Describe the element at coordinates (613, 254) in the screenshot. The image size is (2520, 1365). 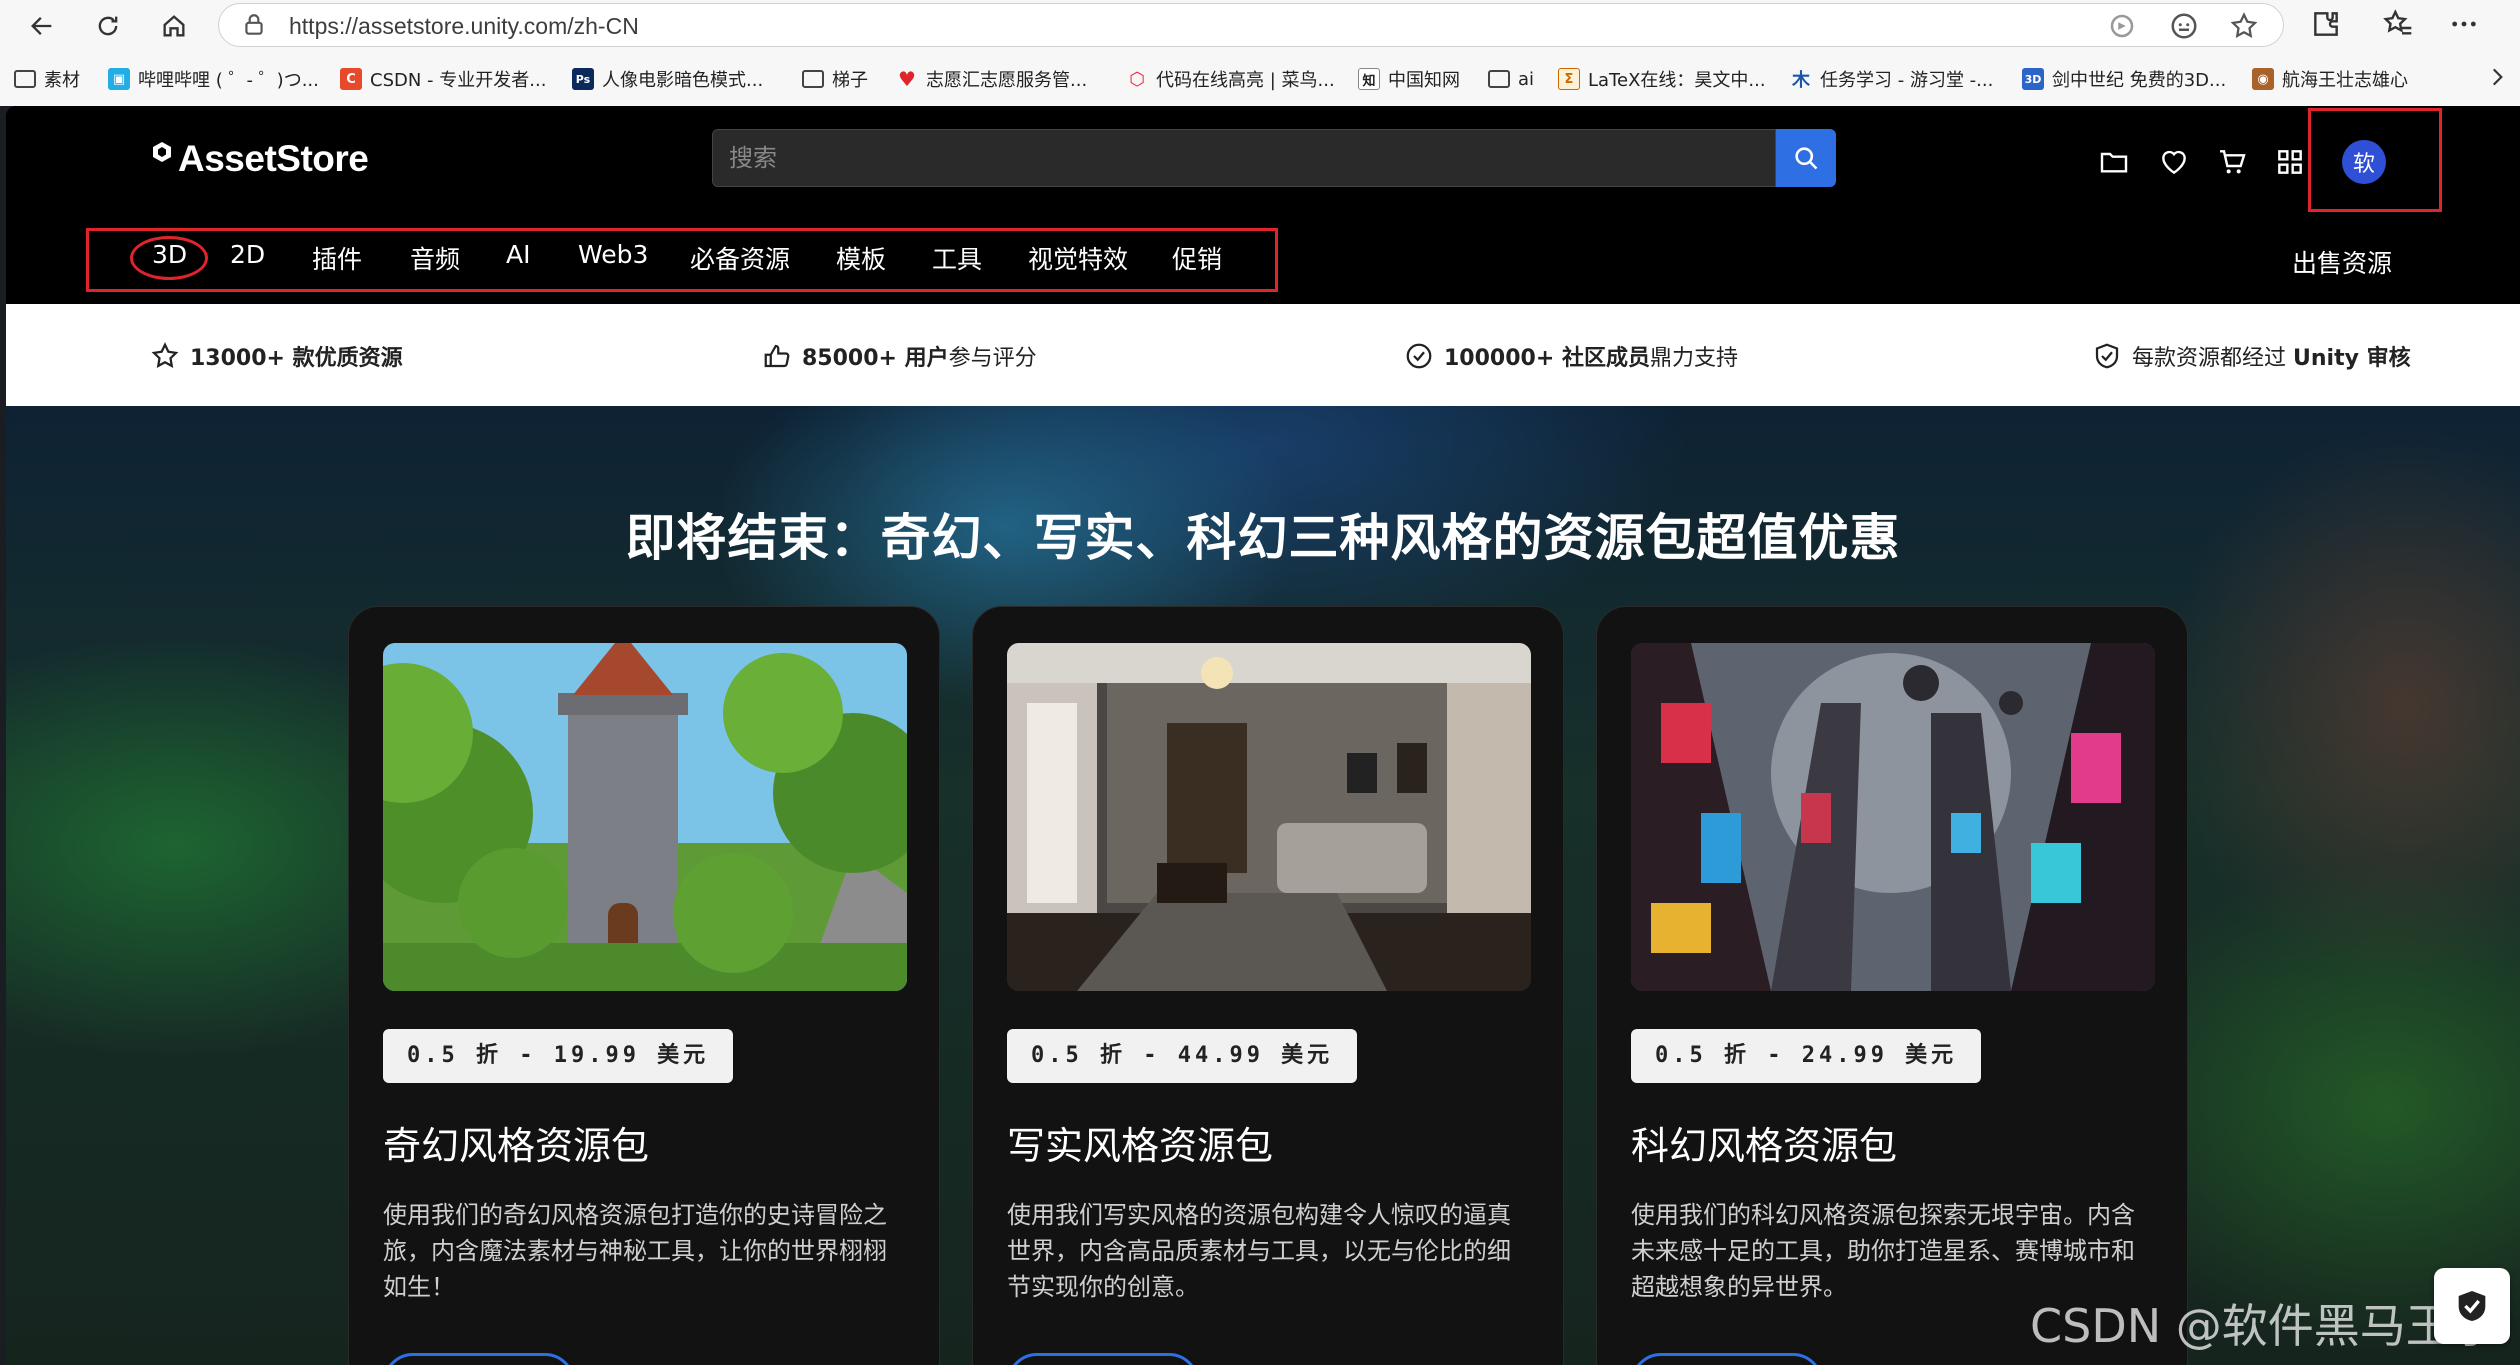
I see `category-web3: Web3` at that location.